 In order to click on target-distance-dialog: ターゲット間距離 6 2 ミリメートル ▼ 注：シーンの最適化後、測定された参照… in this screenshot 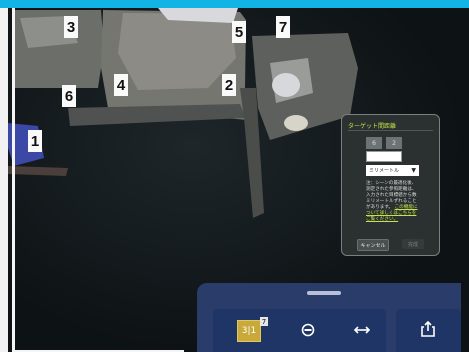, I will do `click(390, 185)`.